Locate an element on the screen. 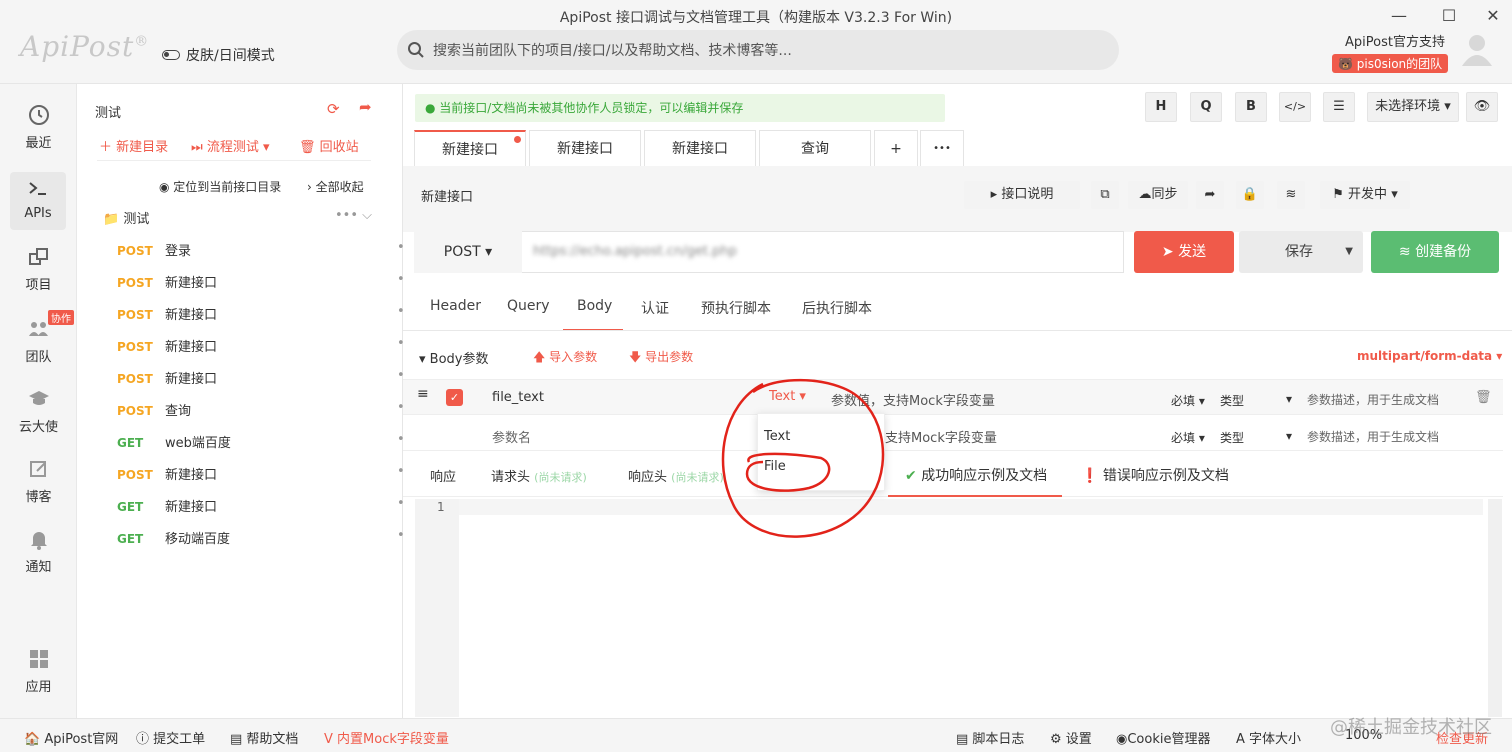 The width and height of the screenshot is (1512, 752). tree-api-item: POST登录••• is located at coordinates (282, 249).